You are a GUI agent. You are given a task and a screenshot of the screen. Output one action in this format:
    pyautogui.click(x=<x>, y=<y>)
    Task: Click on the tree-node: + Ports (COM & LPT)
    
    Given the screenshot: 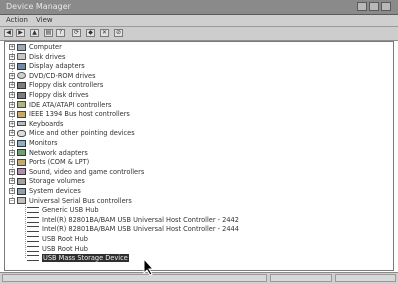 What is the action you would take?
    pyautogui.click(x=49, y=162)
    